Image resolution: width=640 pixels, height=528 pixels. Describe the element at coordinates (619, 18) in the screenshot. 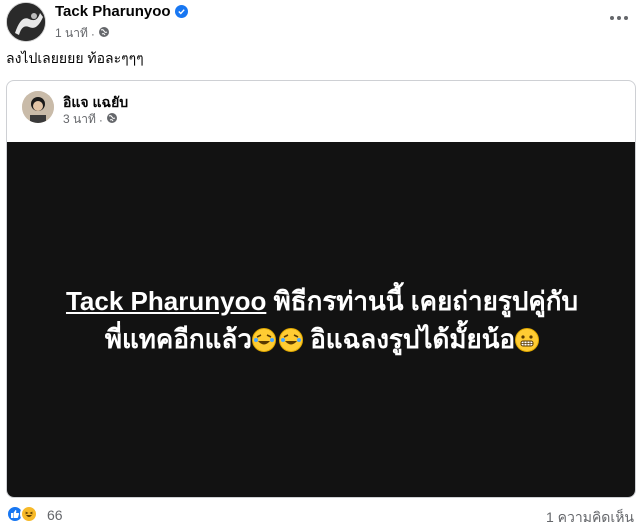

I see `more-options-icon` at that location.